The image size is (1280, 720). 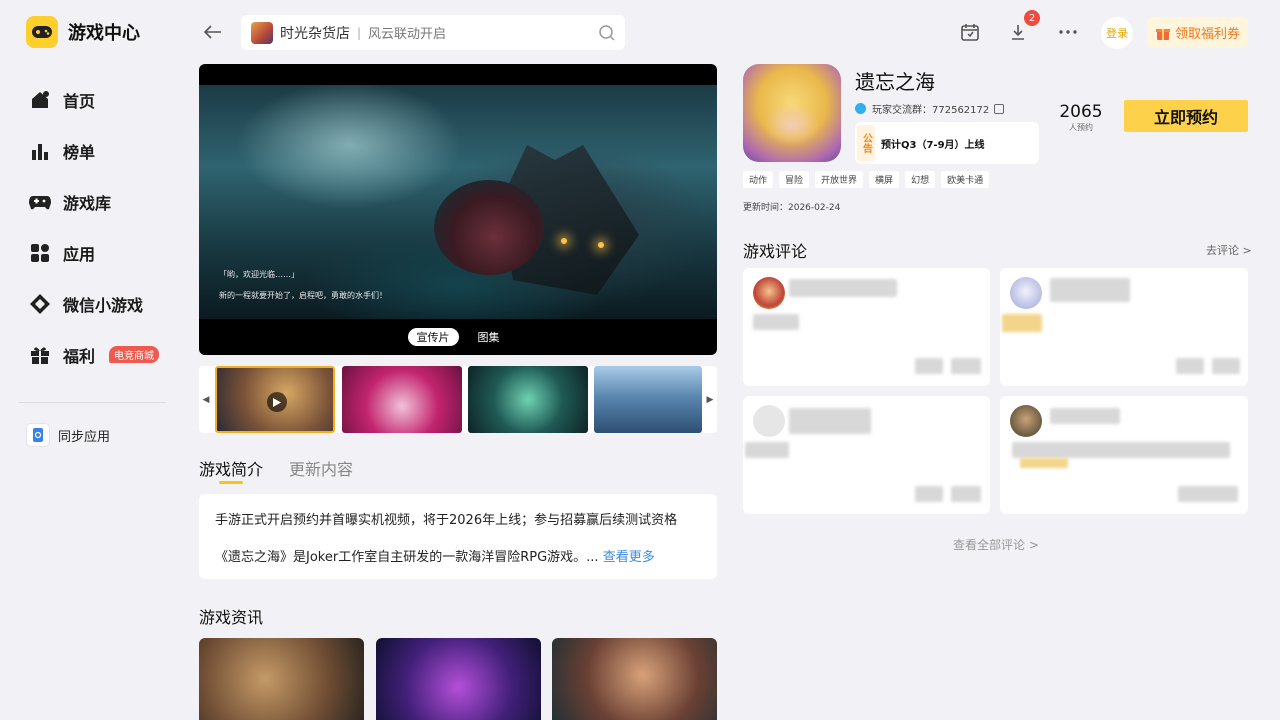 I want to click on tab-trailer: 宣传片, so click(x=433, y=337).